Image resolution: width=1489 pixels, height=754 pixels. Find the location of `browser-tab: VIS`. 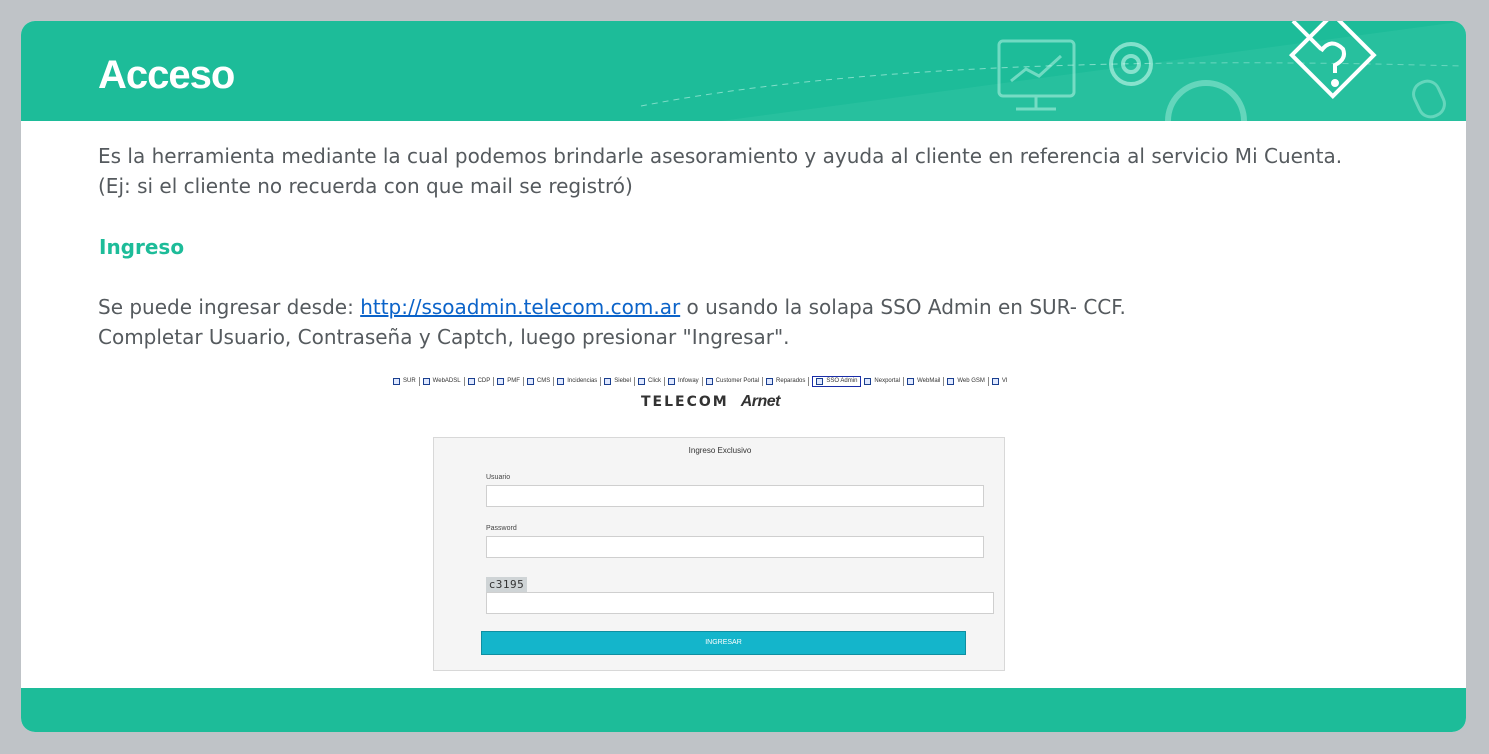

browser-tab: VIS is located at coordinates (999, 381).